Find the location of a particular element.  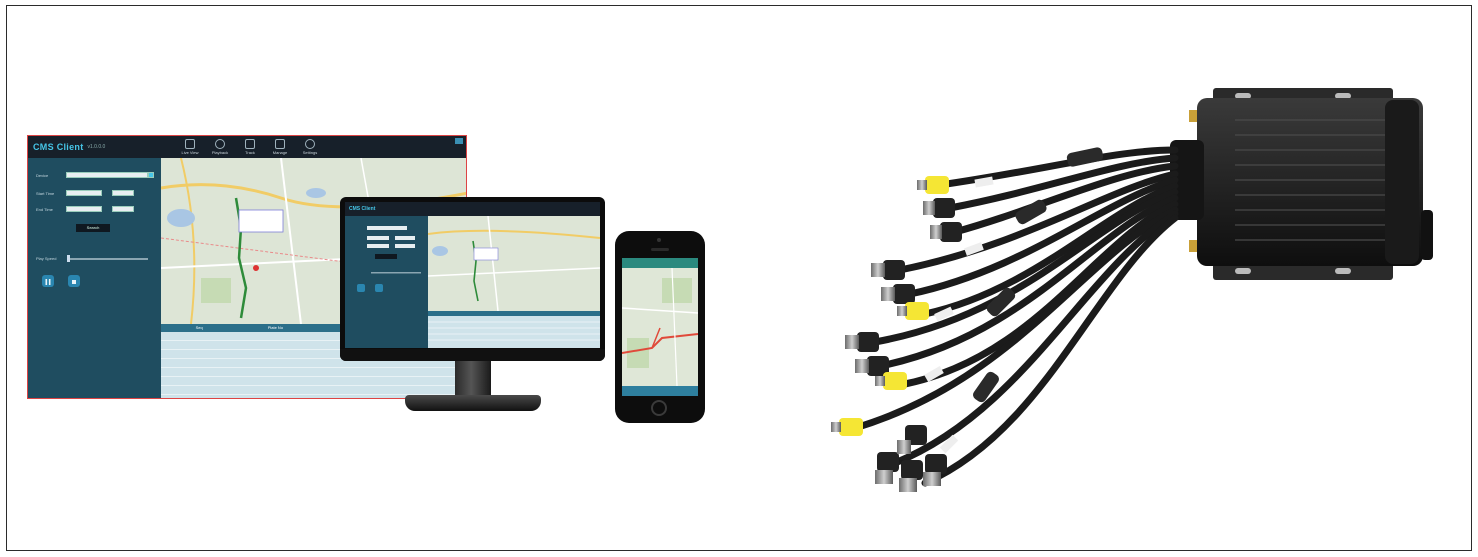

nav-label: Settings is located at coordinates (310, 152).